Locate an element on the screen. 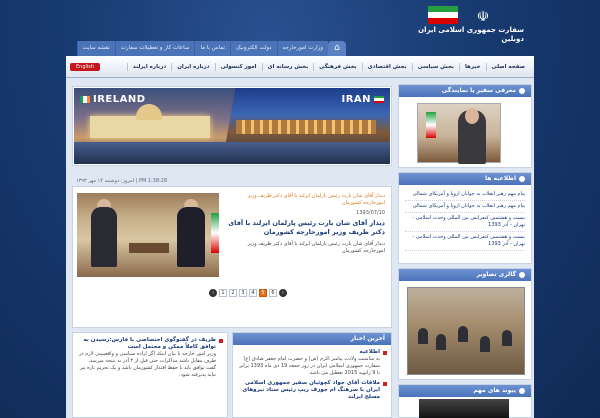  embassy-title-line1: سفارت جمهوری اسلامی ایران is located at coordinates (471, 30).